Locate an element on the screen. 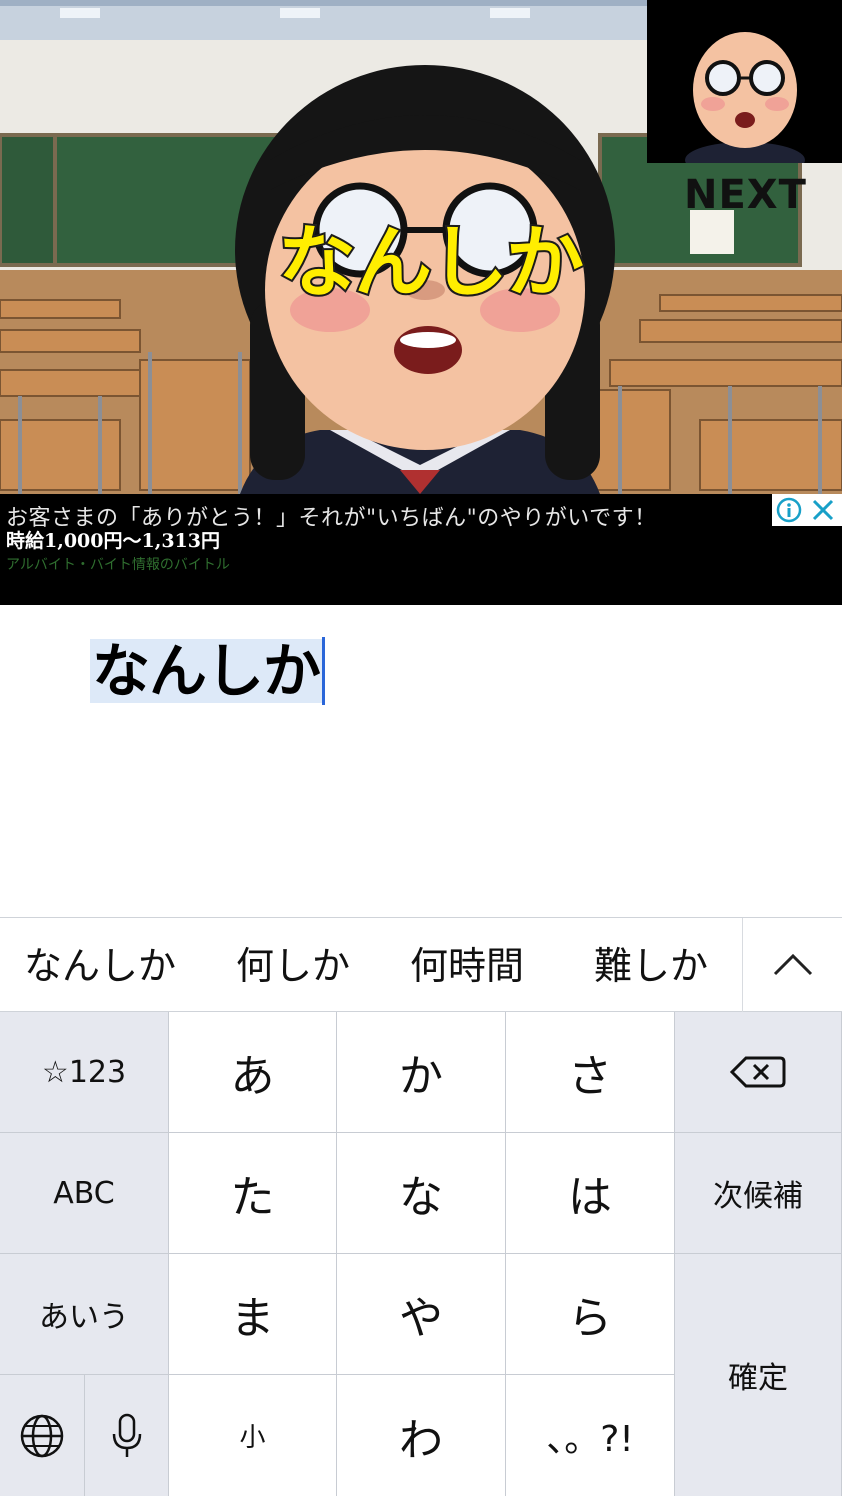 This screenshot has width=842, height=1496. key-na: な is located at coordinates (421, 1193).